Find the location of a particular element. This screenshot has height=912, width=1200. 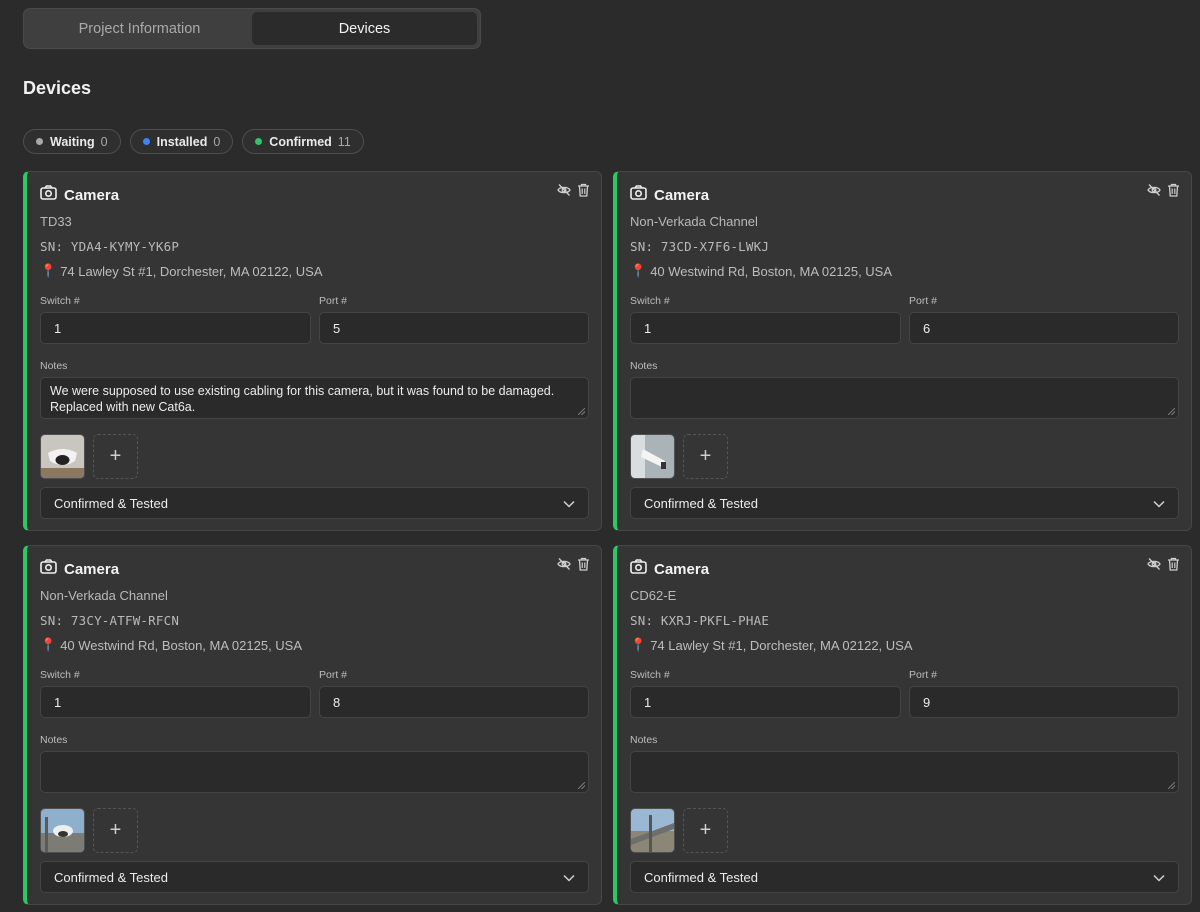

serial-number: SN: YDA4-KYMY-YK6P is located at coordinates (110, 246).